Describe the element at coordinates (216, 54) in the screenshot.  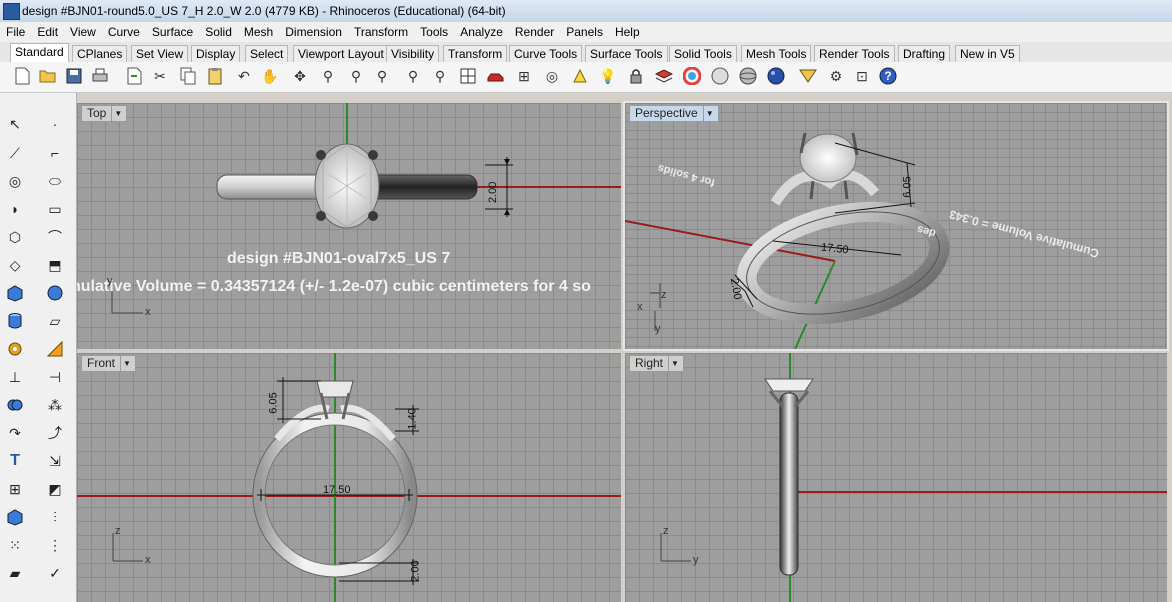
I see `tab-display: Display` at that location.